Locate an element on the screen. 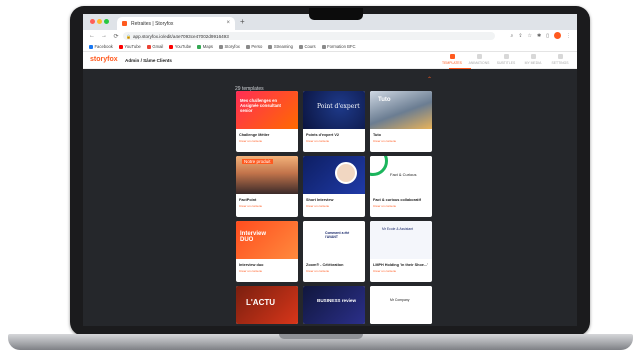  bookmark-item: Facebook is located at coordinates (101, 46).